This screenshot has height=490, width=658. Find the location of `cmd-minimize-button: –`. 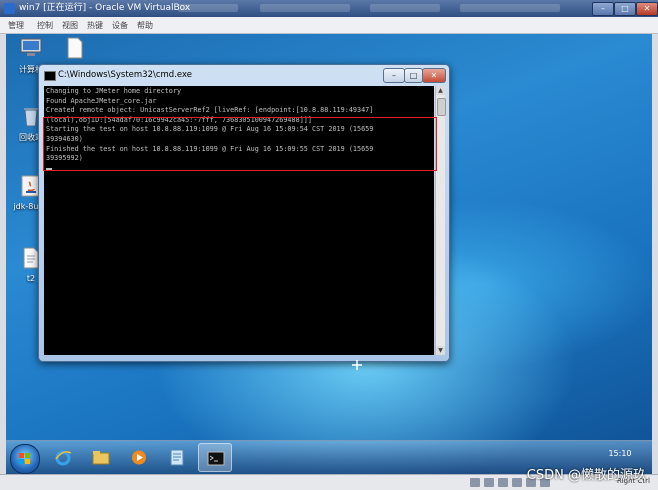

cmd-minimize-button: – is located at coordinates (394, 75).